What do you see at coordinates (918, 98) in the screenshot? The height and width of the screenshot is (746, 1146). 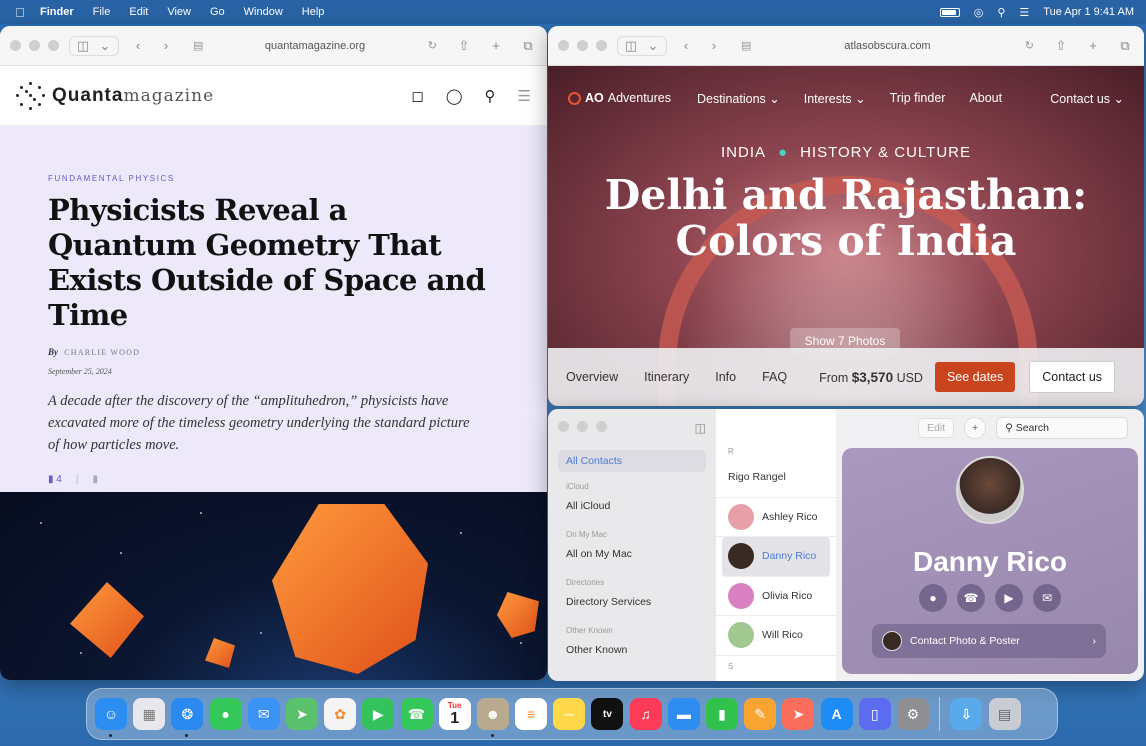 I see `nav-trip-finder: Trip finder` at bounding box center [918, 98].